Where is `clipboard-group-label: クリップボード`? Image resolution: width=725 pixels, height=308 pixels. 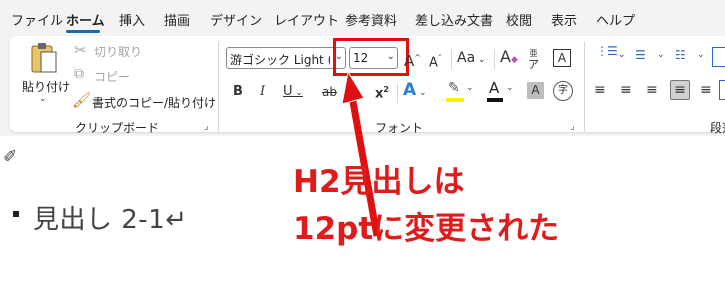 clipboard-group-label: クリップボード is located at coordinates (117, 128).